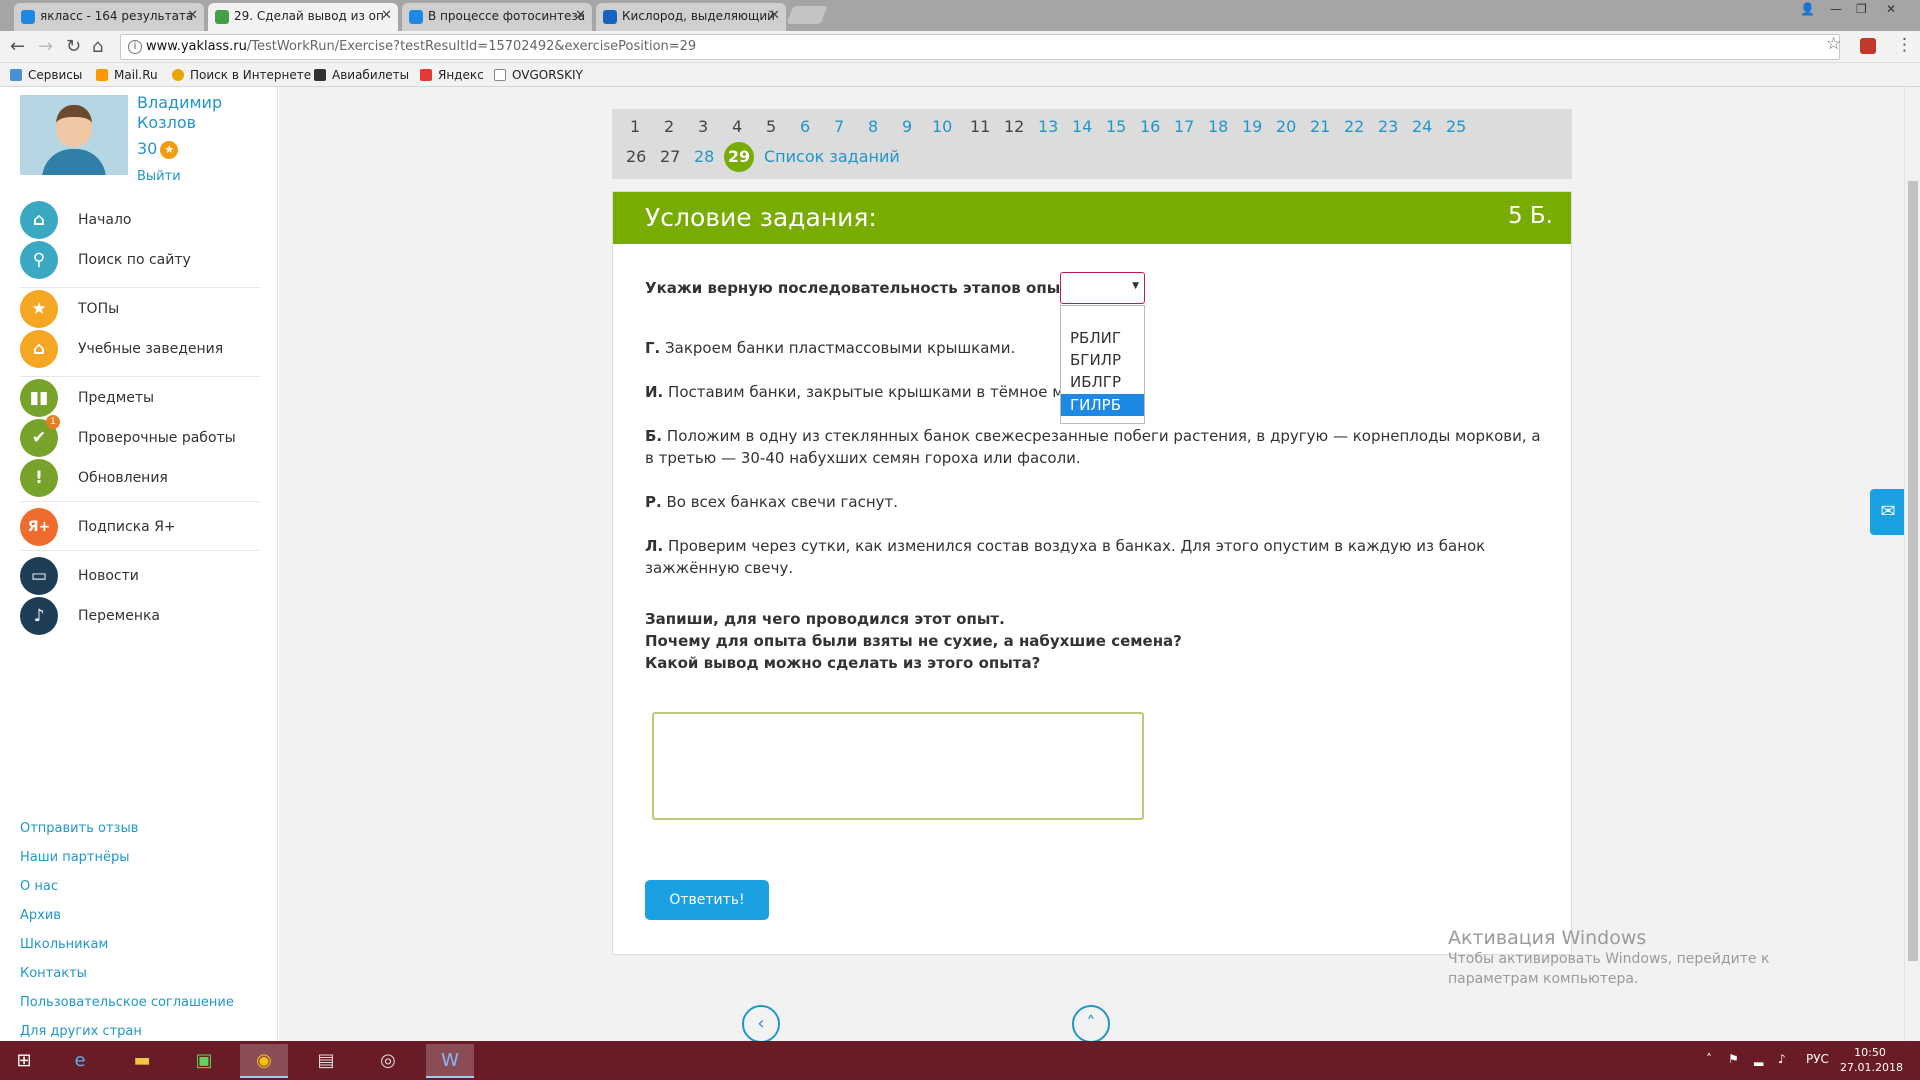 The width and height of the screenshot is (1920, 1080). I want to click on page-number: 7, so click(839, 126).